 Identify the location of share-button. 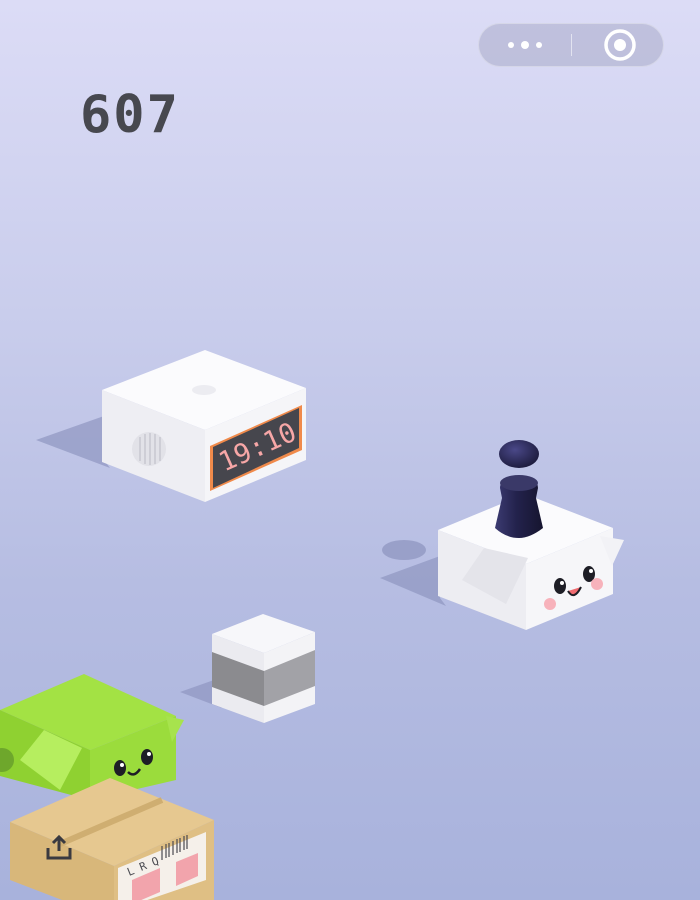
(59, 848).